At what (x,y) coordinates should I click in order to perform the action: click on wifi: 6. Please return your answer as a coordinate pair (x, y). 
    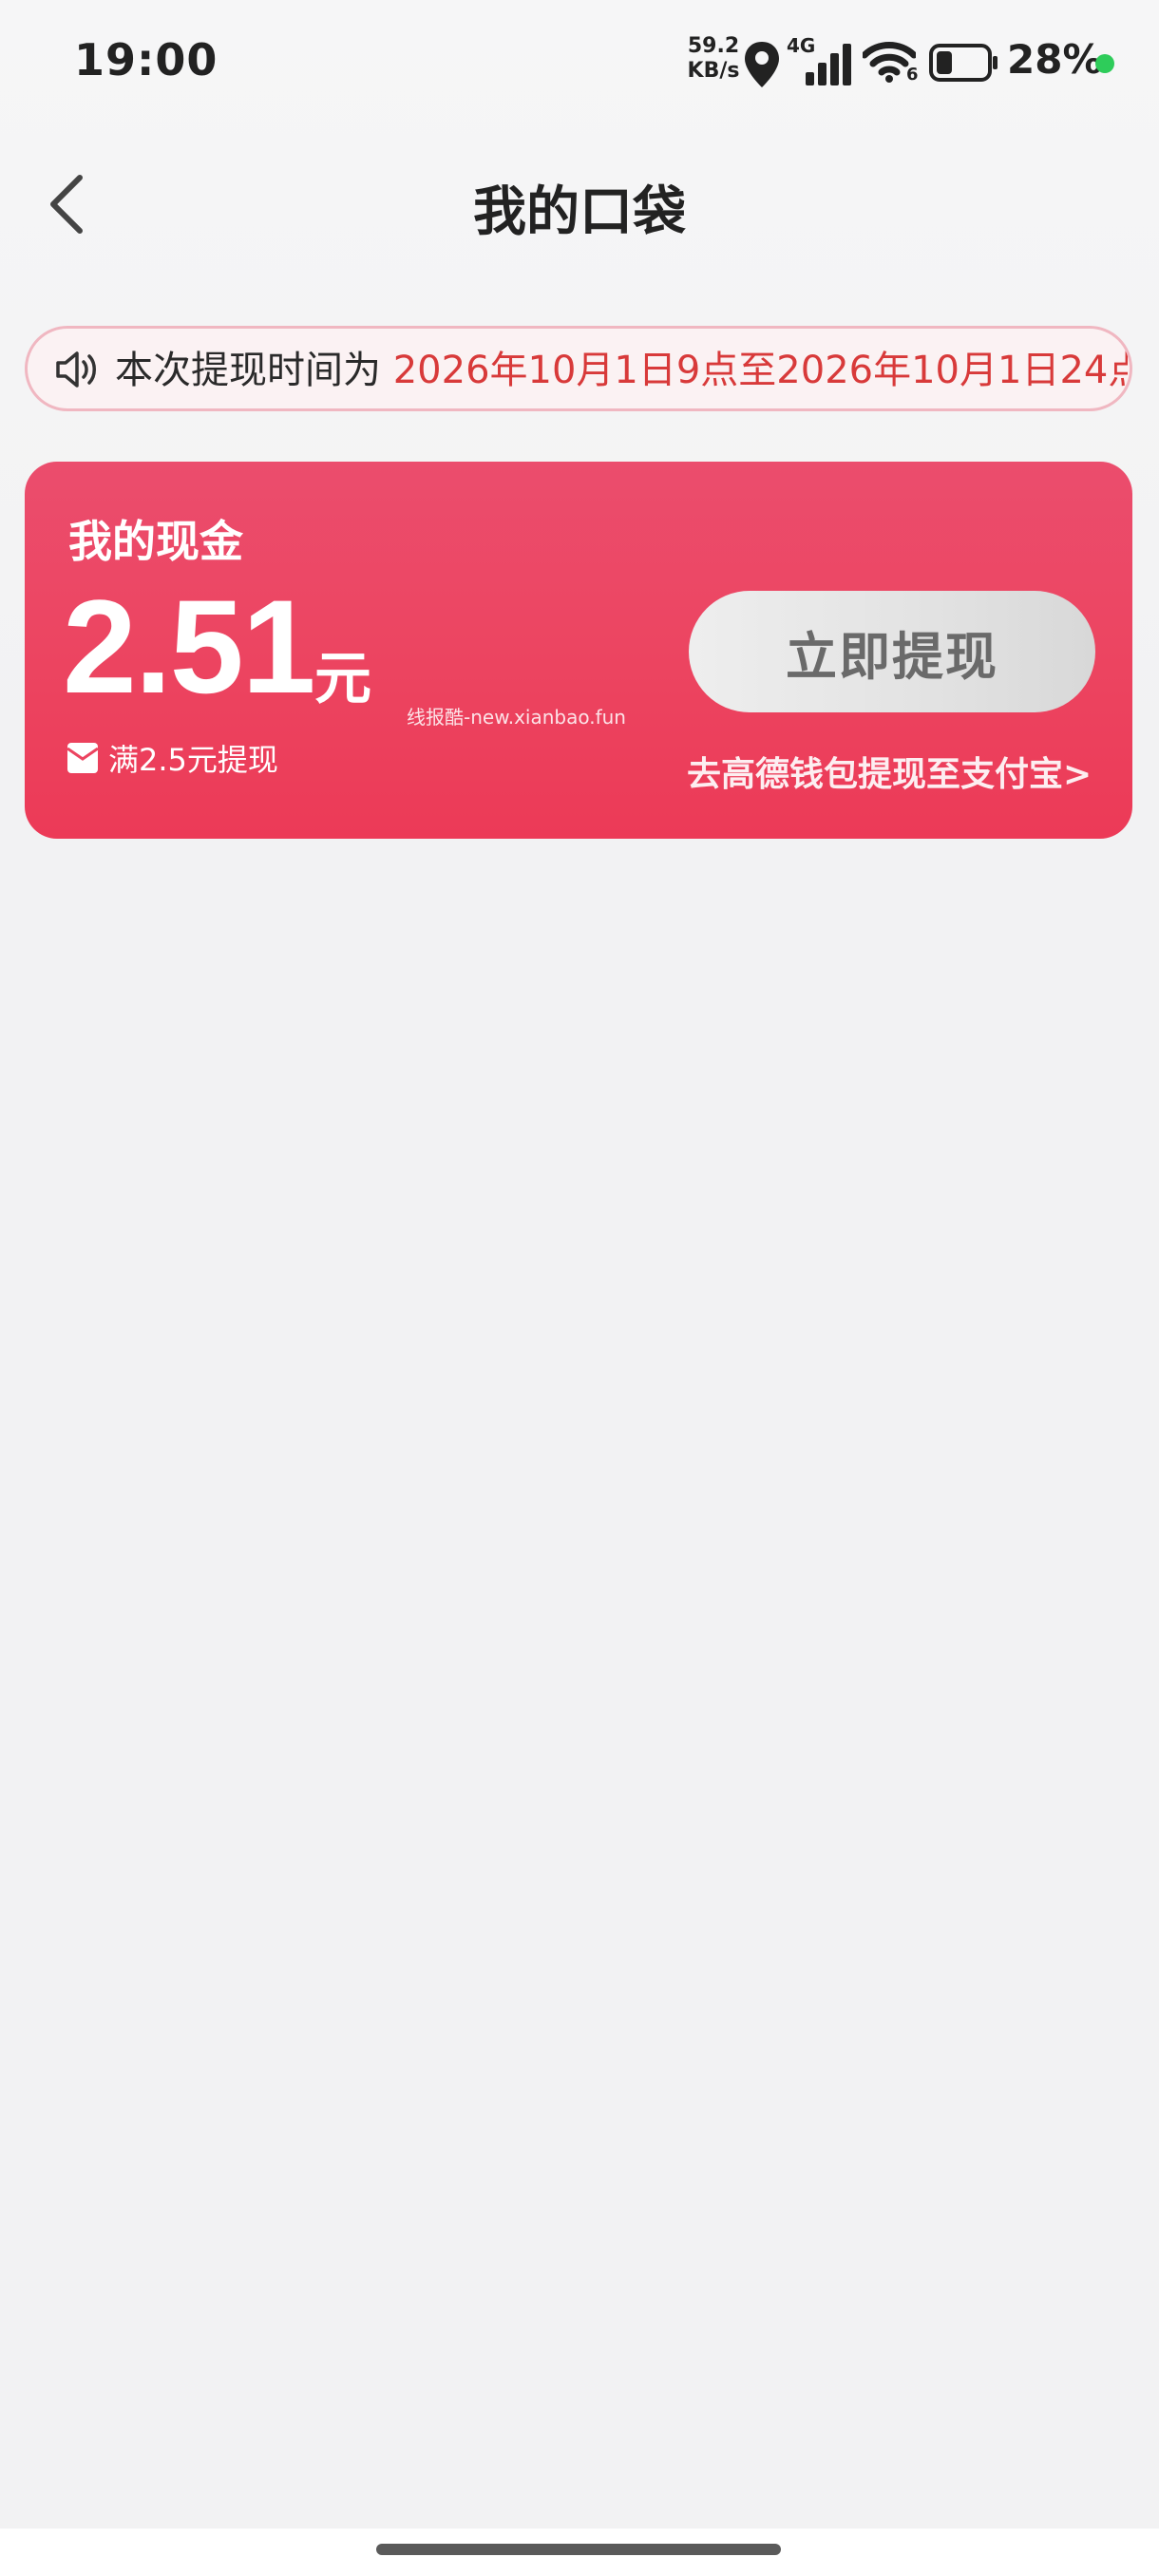
    Looking at the image, I should click on (890, 63).